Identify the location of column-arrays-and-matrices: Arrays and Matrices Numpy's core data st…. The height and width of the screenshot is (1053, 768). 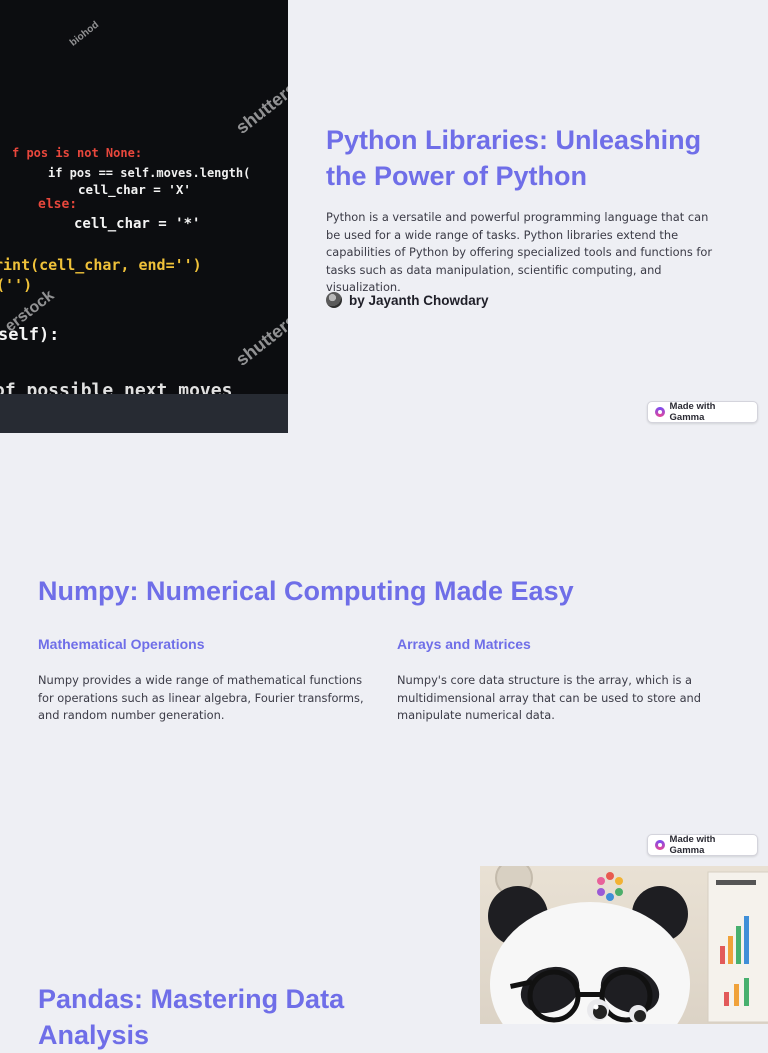
(557, 679).